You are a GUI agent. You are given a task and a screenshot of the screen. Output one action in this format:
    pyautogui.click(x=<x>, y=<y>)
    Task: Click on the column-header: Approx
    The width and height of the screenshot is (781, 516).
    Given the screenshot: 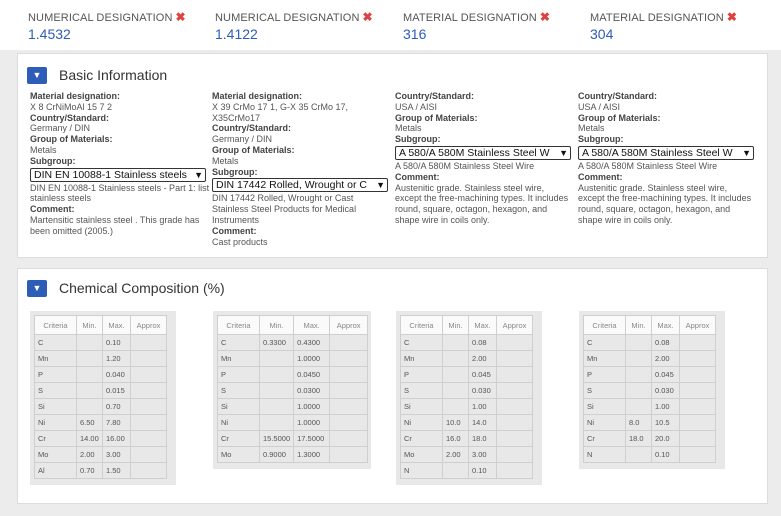 What is the action you would take?
    pyautogui.click(x=697, y=325)
    